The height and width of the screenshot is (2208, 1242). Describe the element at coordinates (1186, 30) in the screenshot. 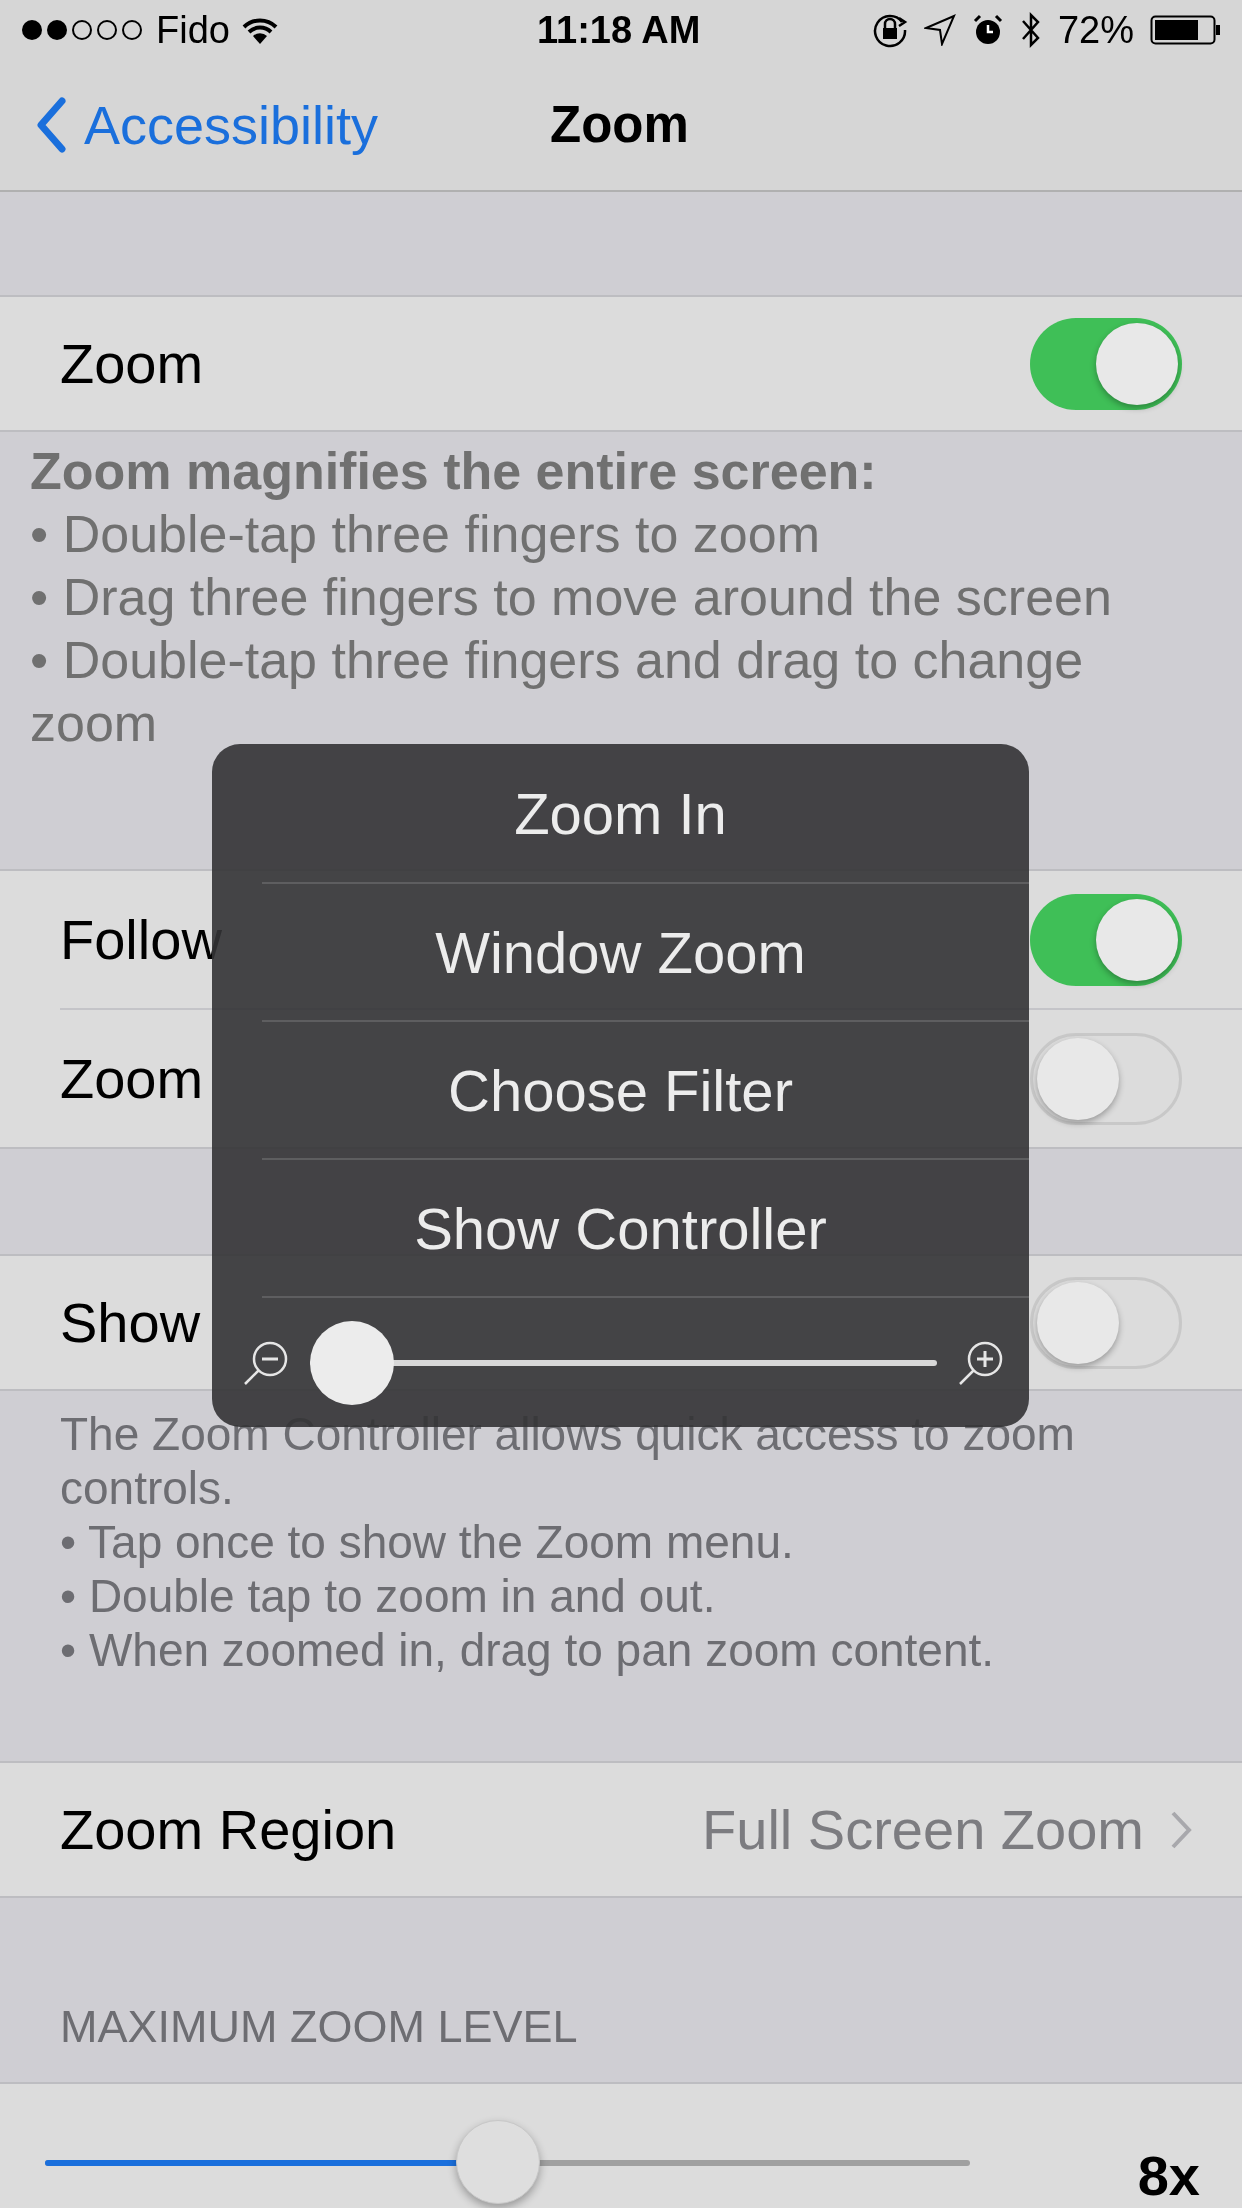

I see `battery-icon` at that location.